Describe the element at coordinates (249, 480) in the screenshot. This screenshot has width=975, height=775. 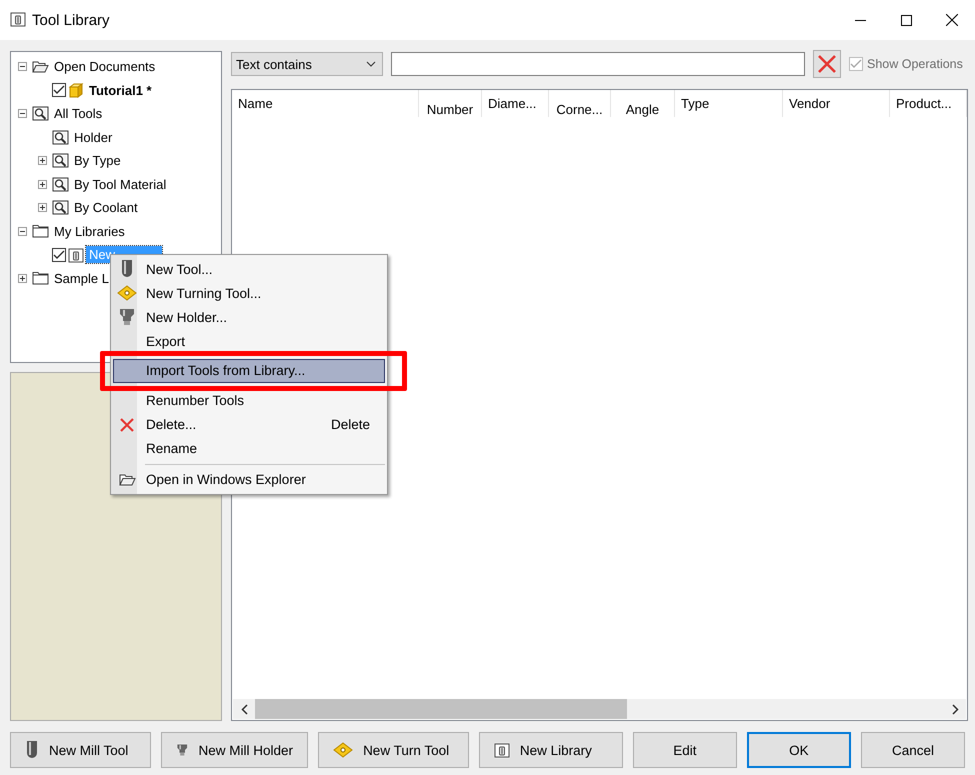
I see `menu-item: Open in Windows Explorer` at that location.